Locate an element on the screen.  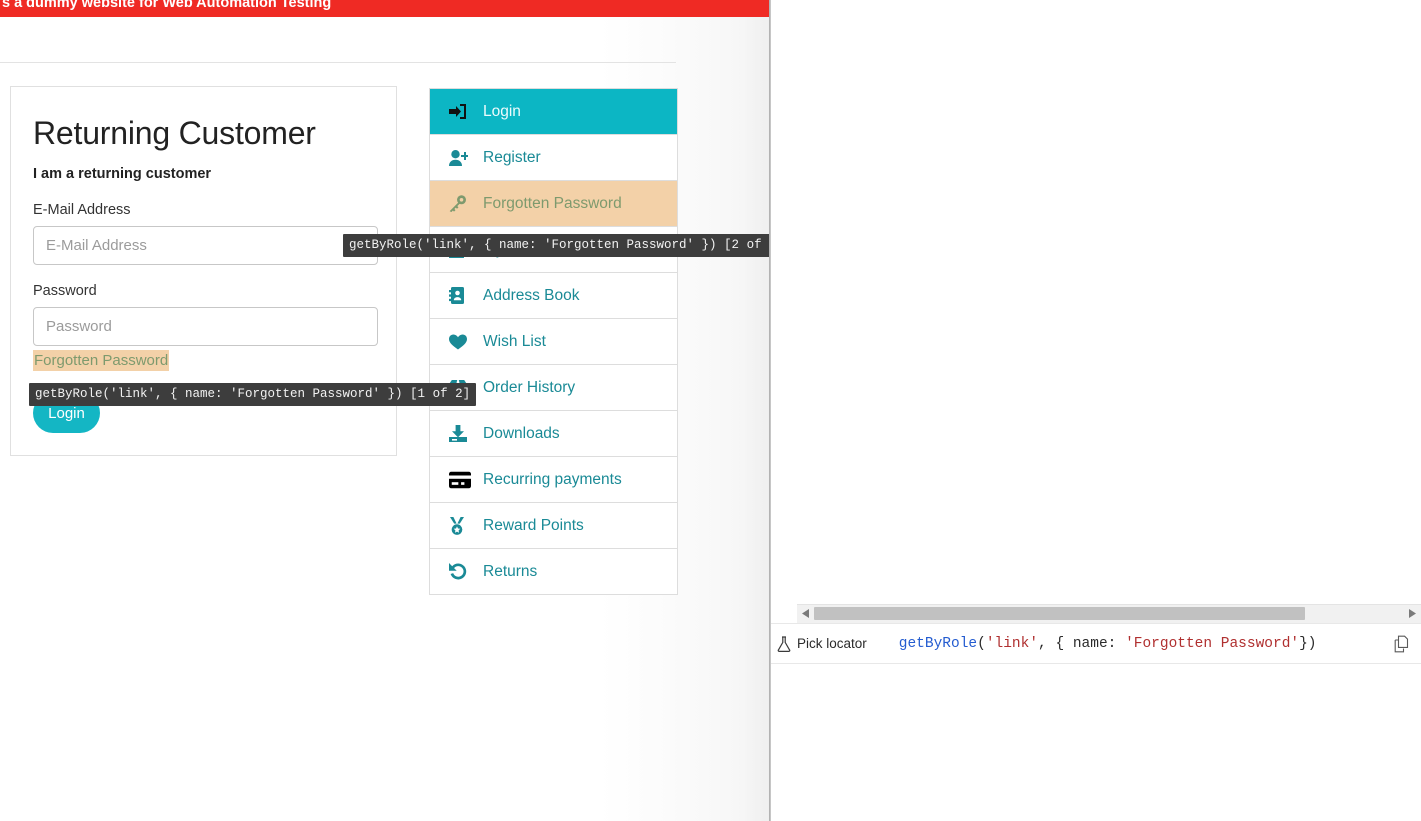
address-book-icon is located at coordinates (460, 296).